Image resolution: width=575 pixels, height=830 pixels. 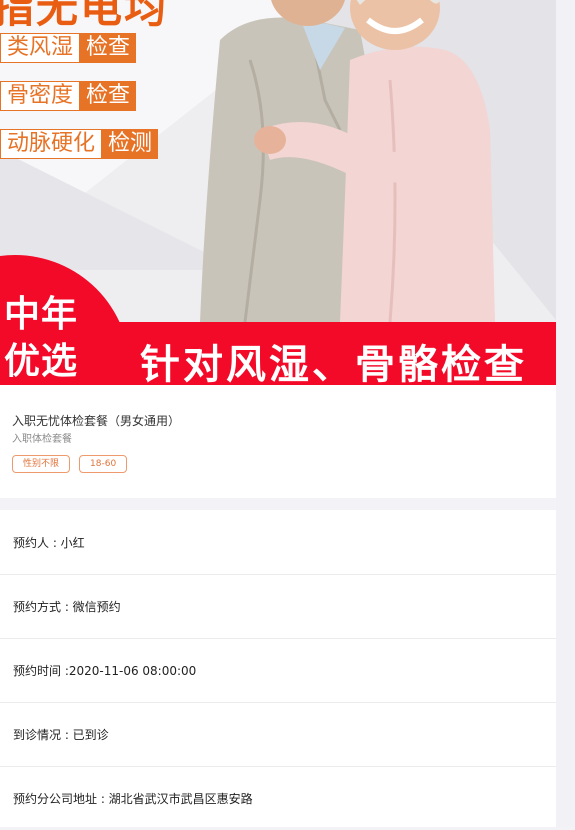 I want to click on gender-chip: 性别不限, so click(x=41, y=464).